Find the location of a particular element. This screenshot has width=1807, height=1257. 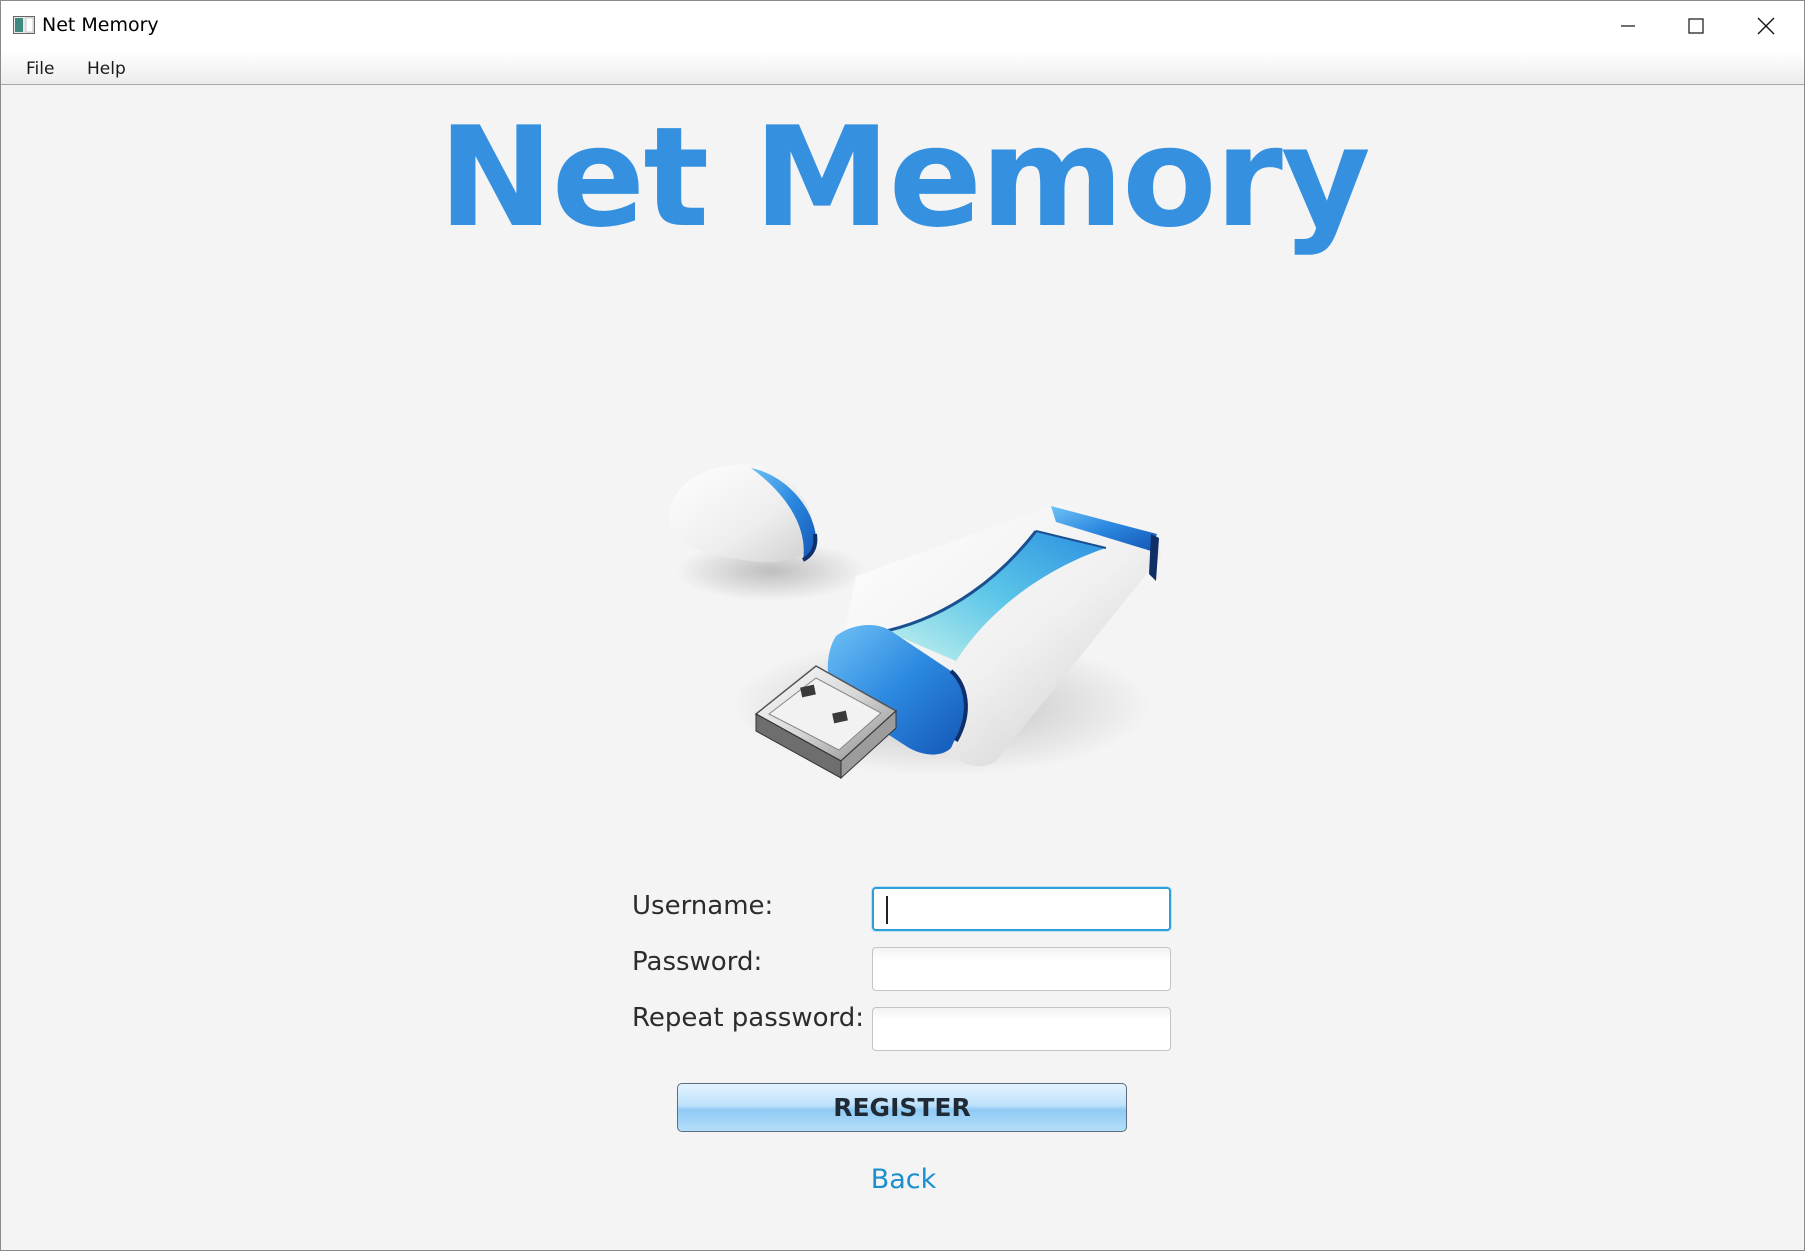

repeat-password-label: Repeat password: is located at coordinates (748, 1018).